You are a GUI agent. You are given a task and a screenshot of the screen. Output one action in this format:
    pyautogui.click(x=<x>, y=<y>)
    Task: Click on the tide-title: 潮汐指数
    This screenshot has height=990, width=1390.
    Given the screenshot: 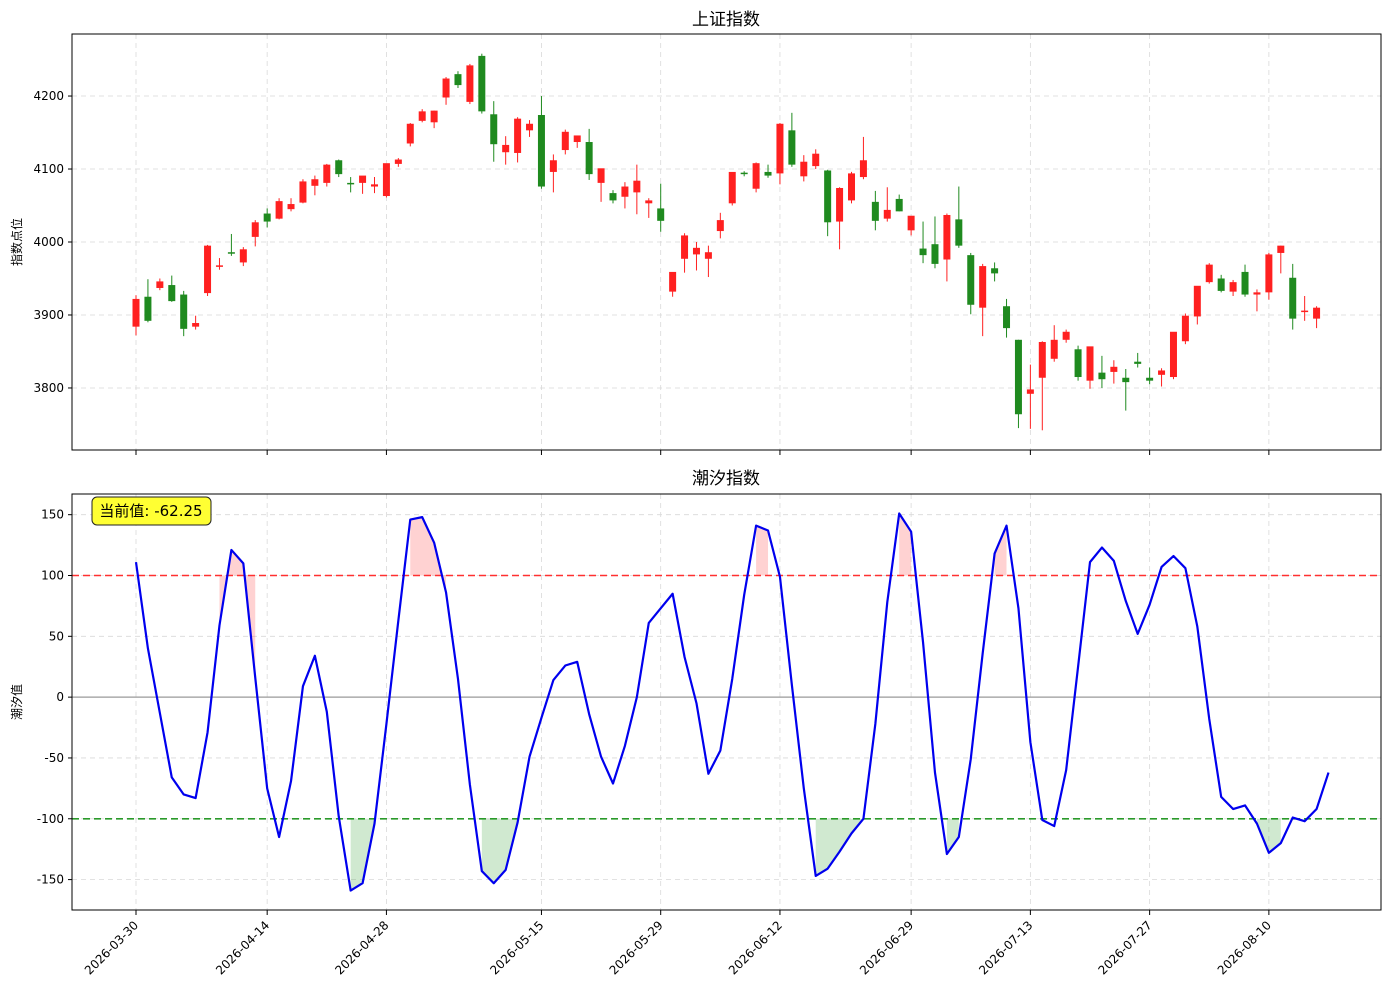 What is the action you would take?
    pyautogui.click(x=726, y=479)
    